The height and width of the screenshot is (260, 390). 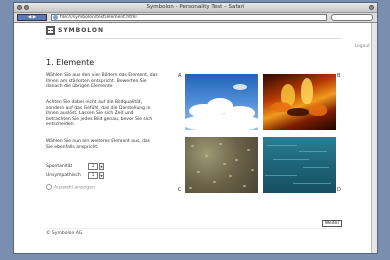 I want to click on title-bar: Symbolon - Personality Test – Safari, so click(x=195, y=8).